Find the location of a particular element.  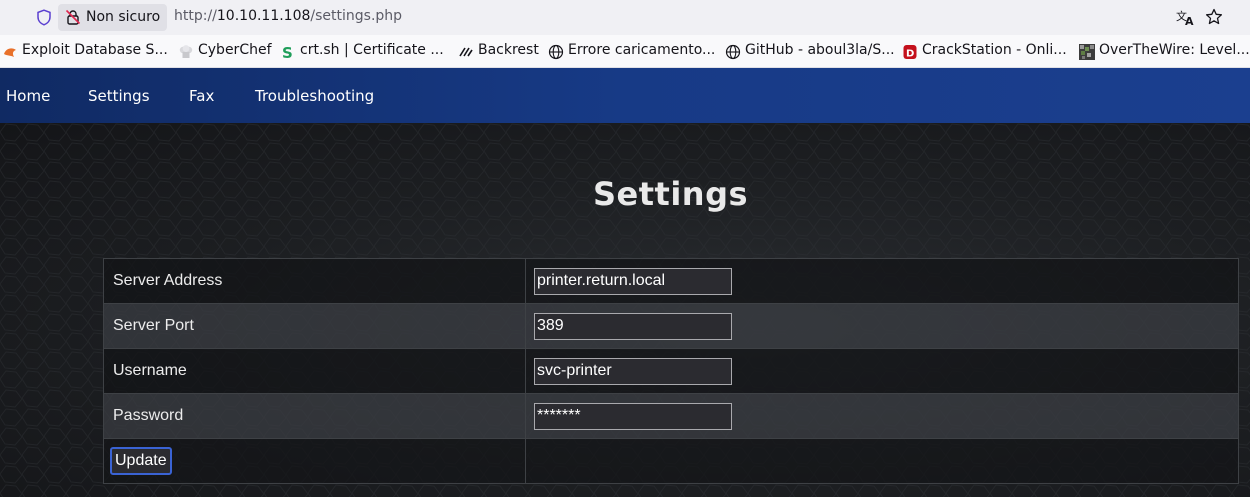

server-port-cell is located at coordinates (882, 326).